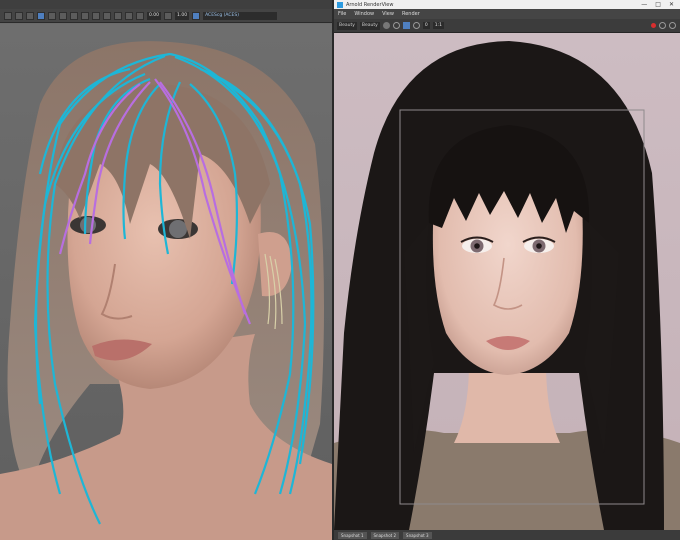  I want to click on settings-icon, so click(672, 25).